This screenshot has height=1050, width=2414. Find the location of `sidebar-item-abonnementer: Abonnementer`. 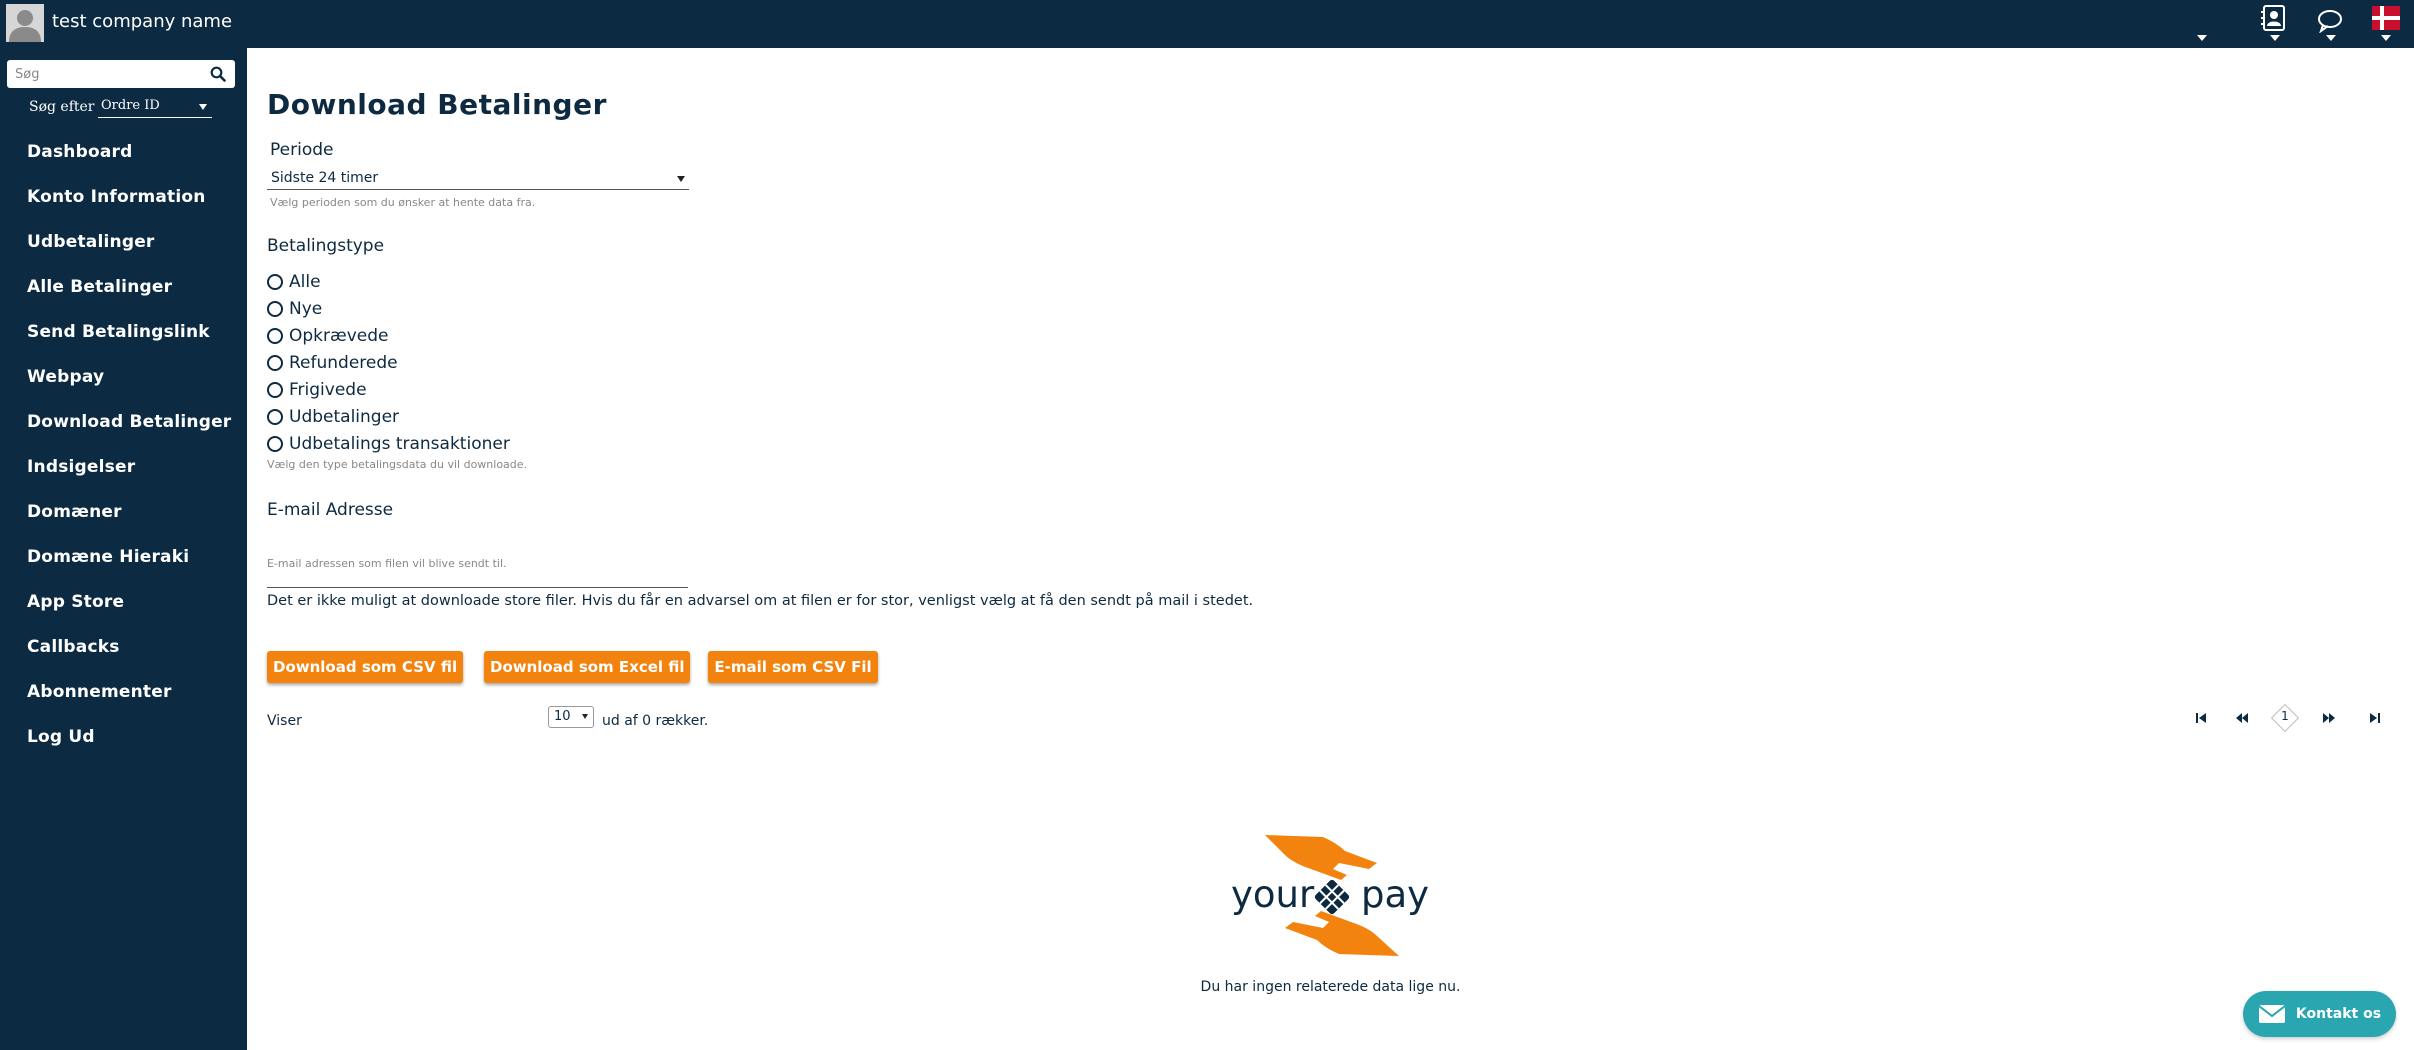

sidebar-item-abonnementer: Abonnementer is located at coordinates (123, 692).